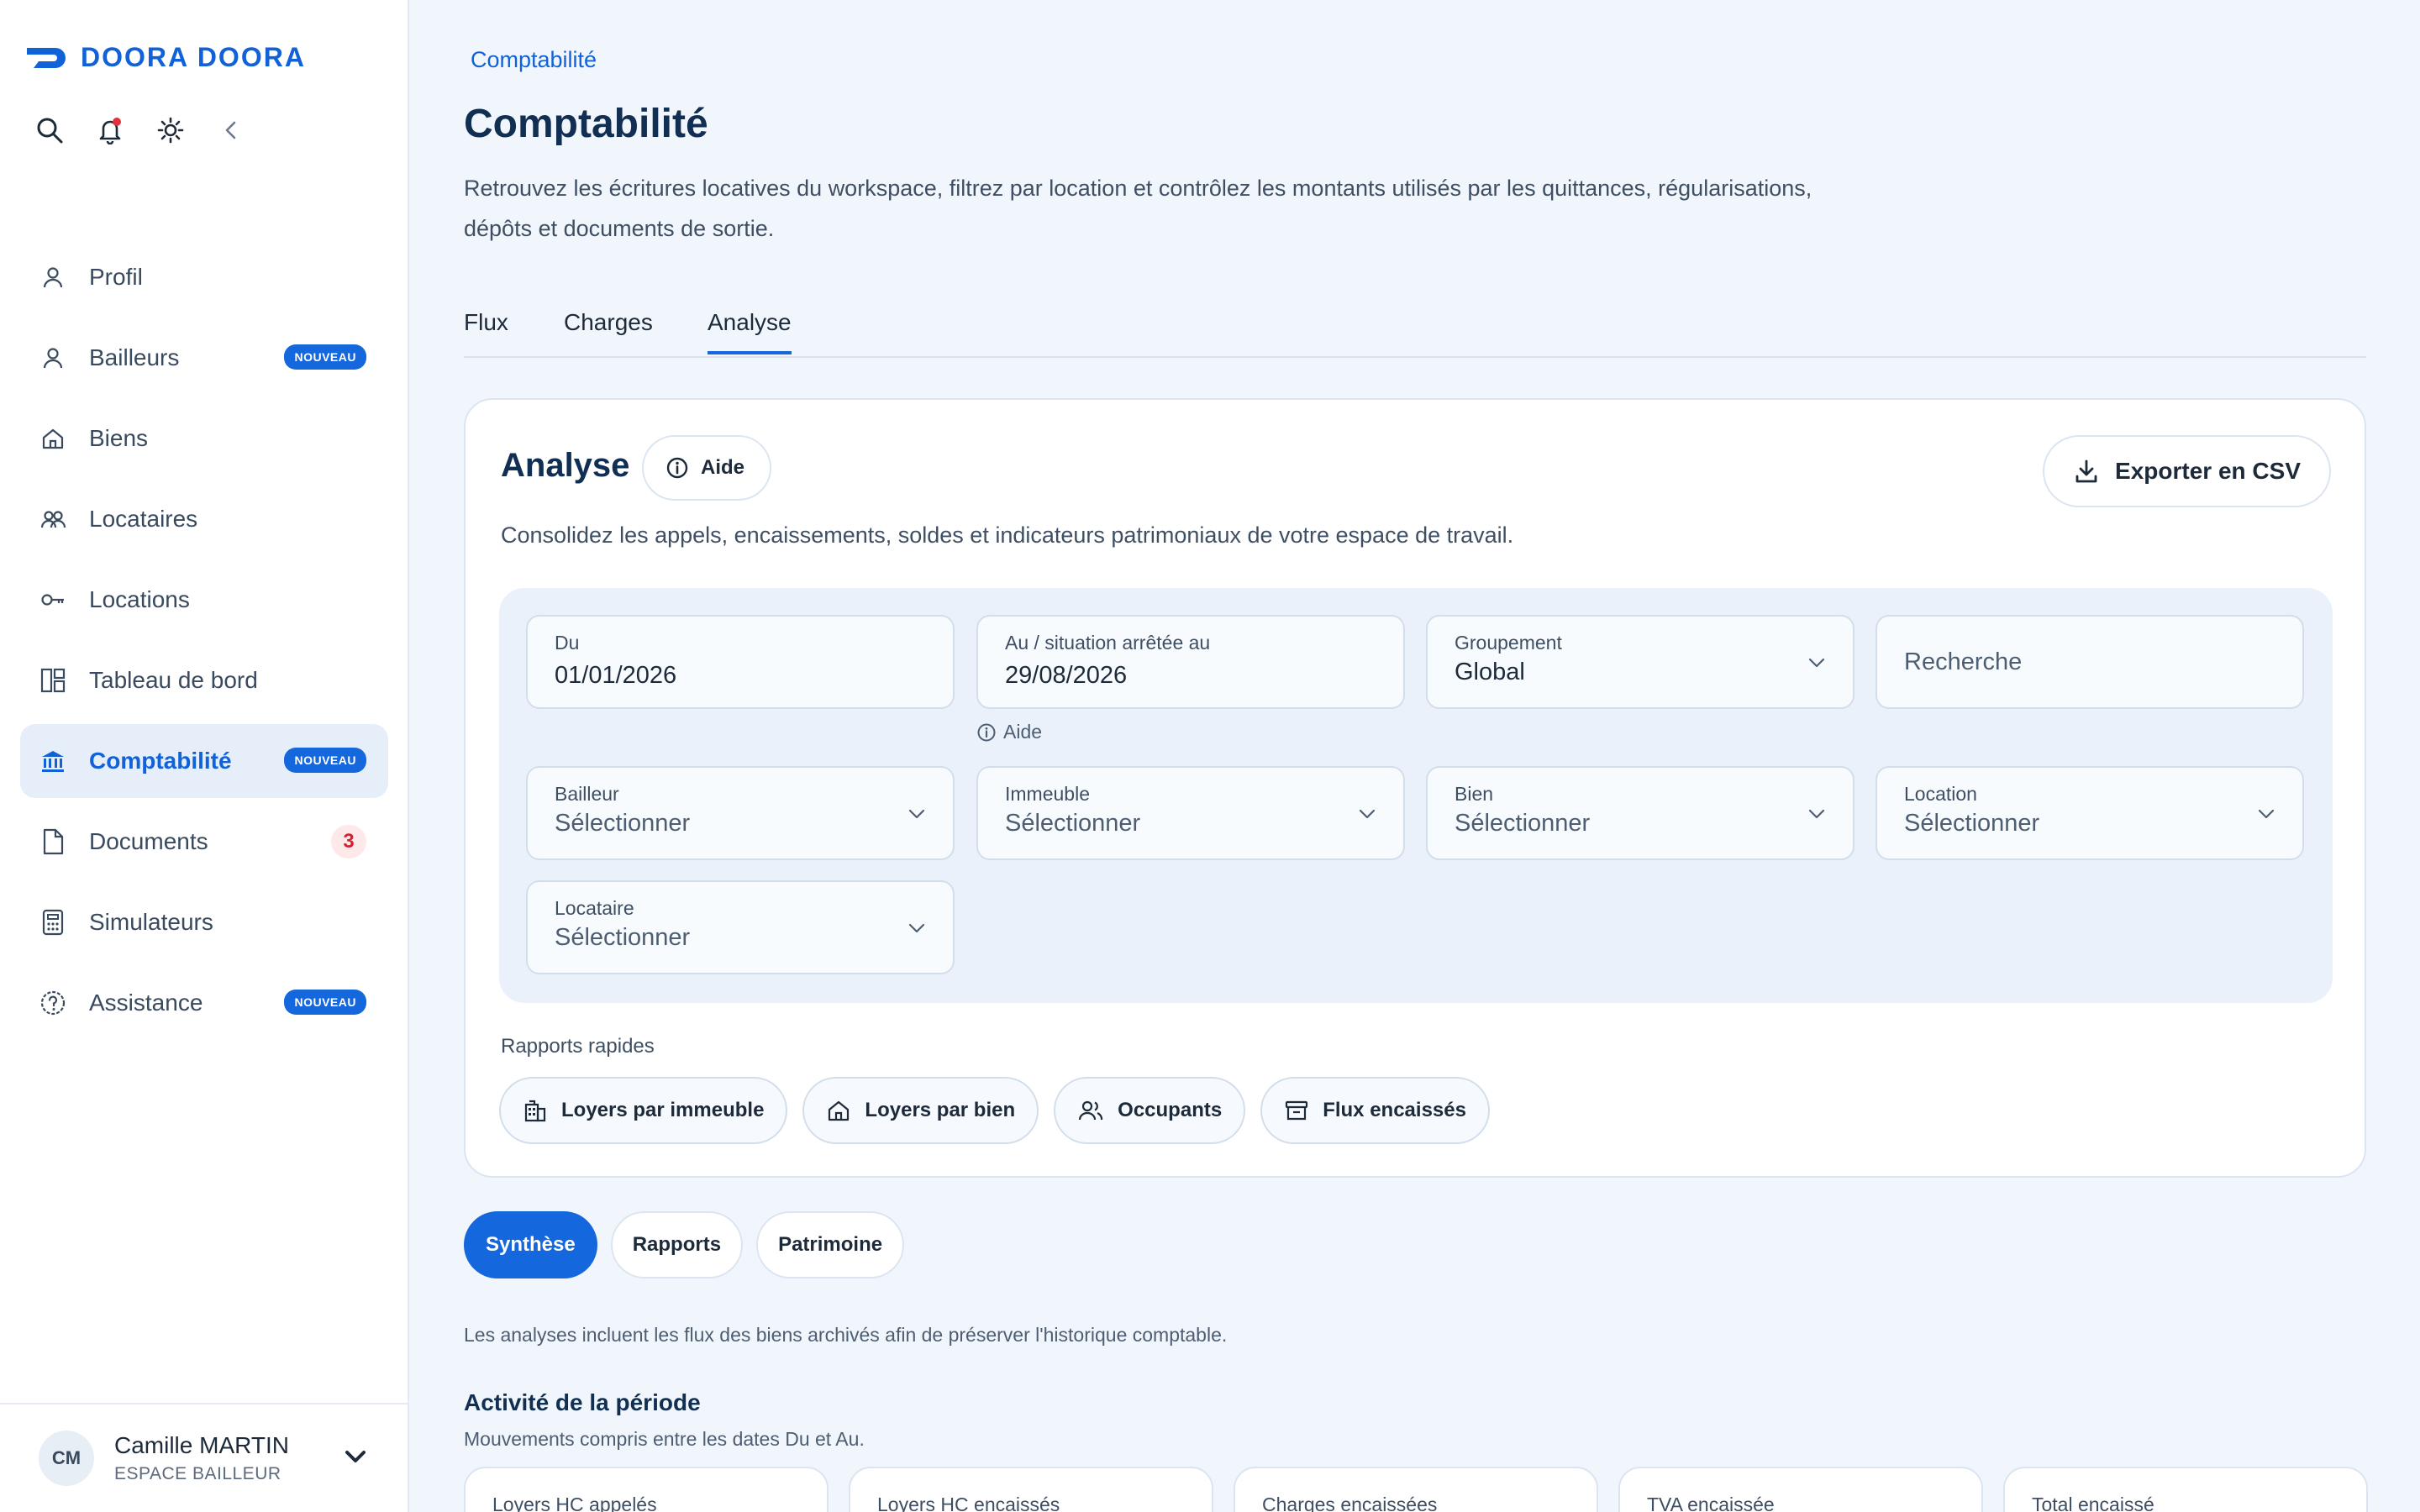  Describe the element at coordinates (1191, 813) in the screenshot. I see `immeuble-select: Immeuble Sélectionner` at that location.